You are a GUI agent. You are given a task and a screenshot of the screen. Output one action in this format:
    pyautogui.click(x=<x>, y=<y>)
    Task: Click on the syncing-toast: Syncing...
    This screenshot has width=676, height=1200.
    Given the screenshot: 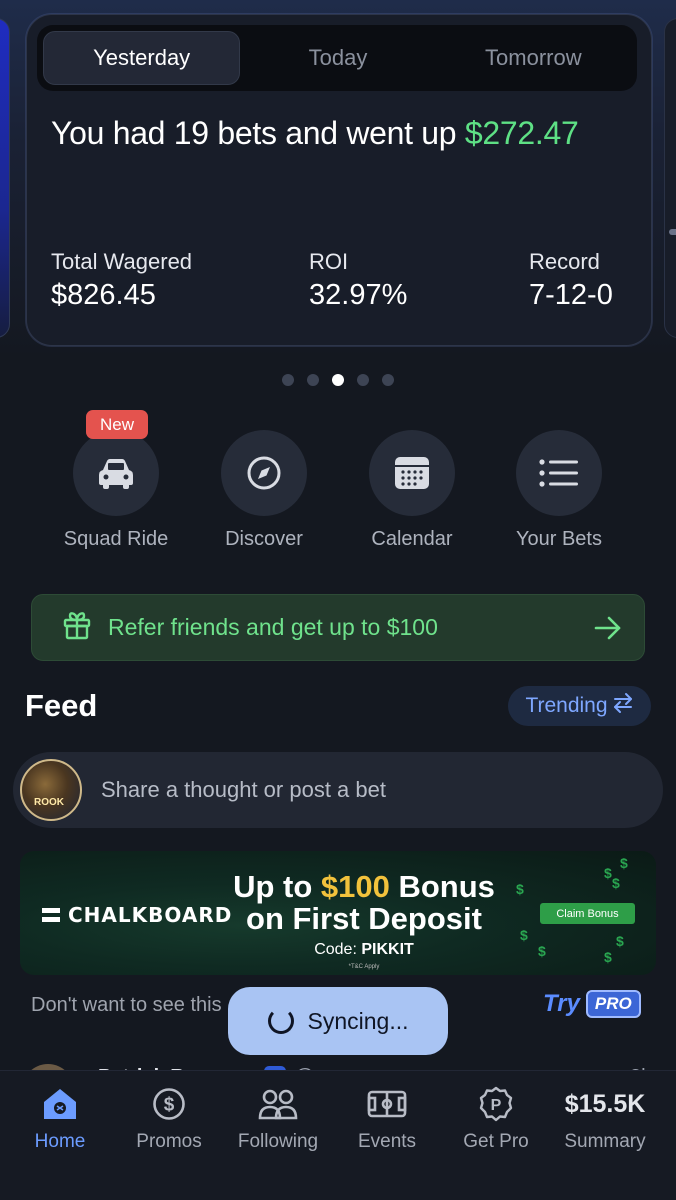 What is the action you would take?
    pyautogui.click(x=338, y=1021)
    